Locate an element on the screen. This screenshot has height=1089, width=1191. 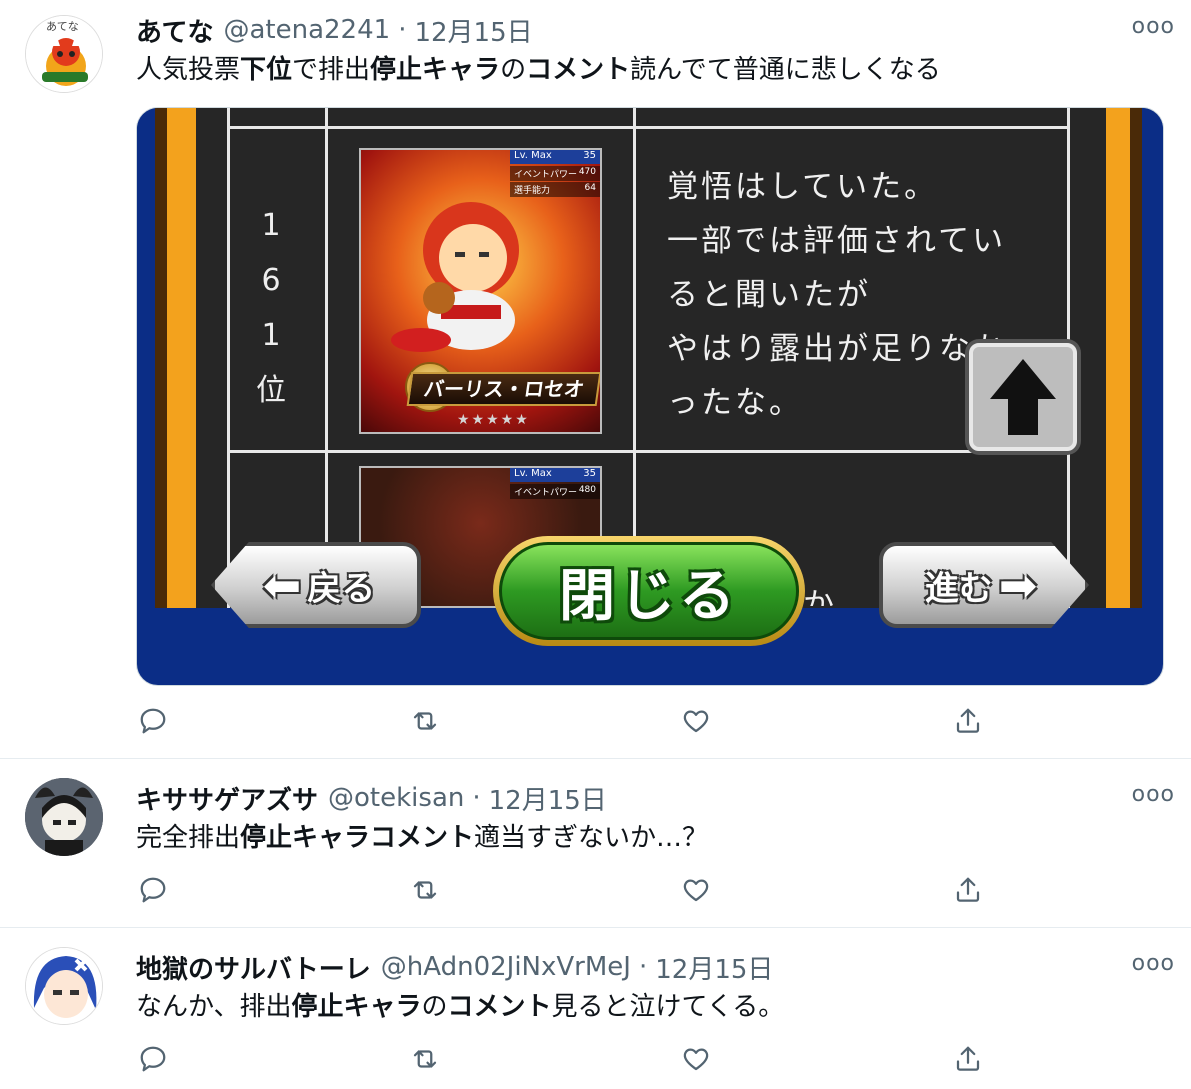
text-segment-highlight: 下位 is located at coordinates (266, 70).